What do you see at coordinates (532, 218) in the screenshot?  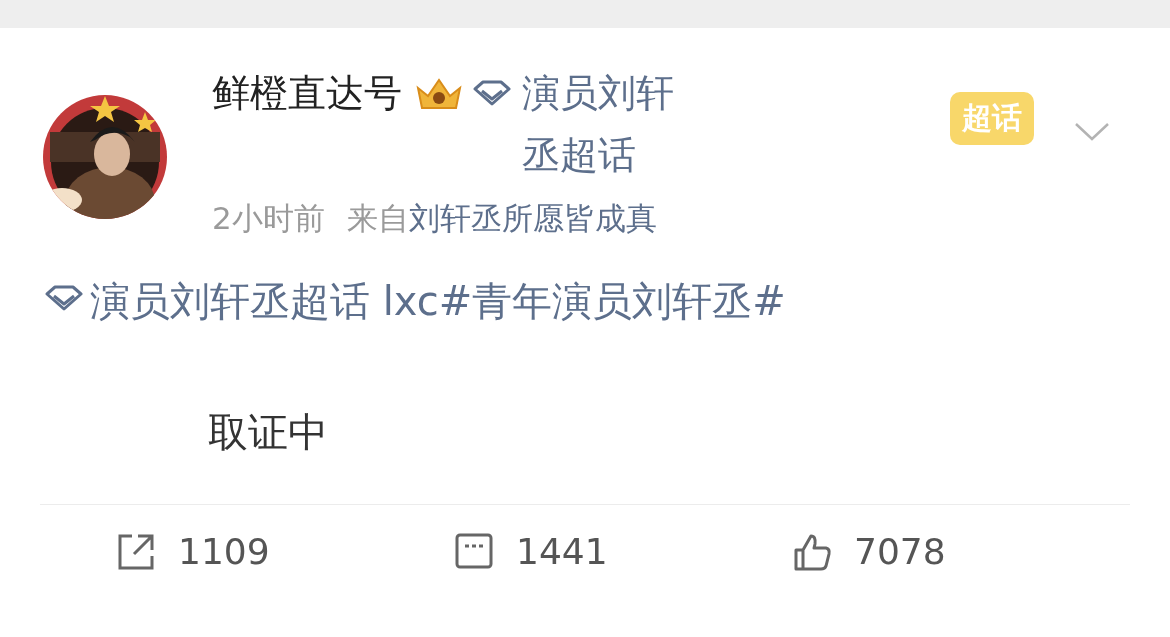 I see `source-link: 刘轩丞所愿皆成真` at bounding box center [532, 218].